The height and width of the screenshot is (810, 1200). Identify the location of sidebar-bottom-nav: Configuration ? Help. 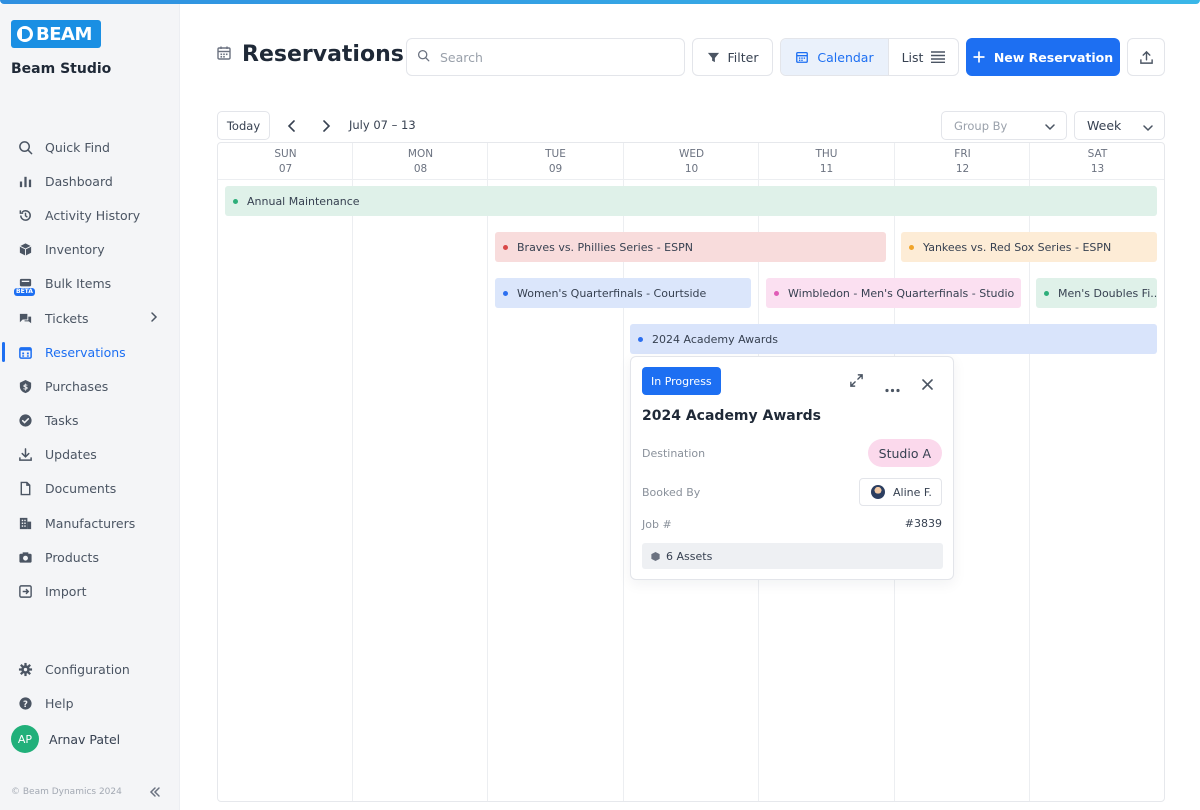
(90, 686).